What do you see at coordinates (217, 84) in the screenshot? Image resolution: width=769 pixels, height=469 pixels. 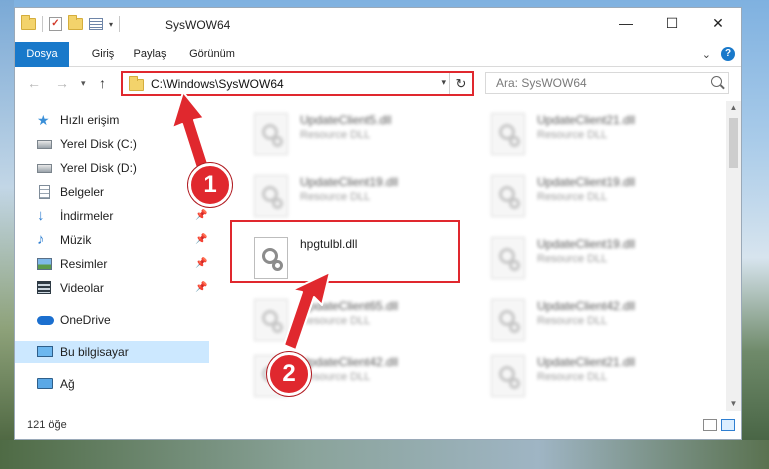 I see `address-path: C:\Windows\SysWOW64` at bounding box center [217, 84].